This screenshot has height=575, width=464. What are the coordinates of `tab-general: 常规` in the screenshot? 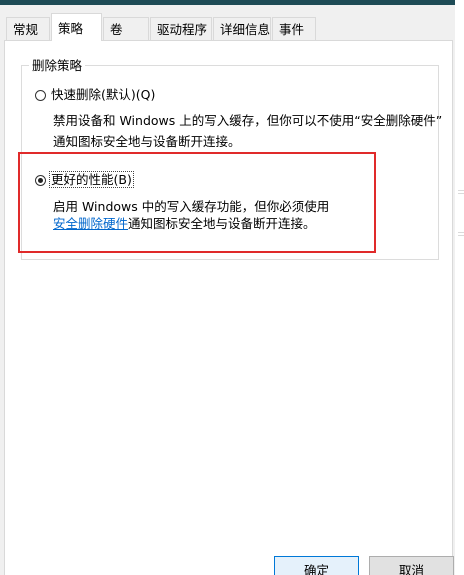 It's located at (28, 28).